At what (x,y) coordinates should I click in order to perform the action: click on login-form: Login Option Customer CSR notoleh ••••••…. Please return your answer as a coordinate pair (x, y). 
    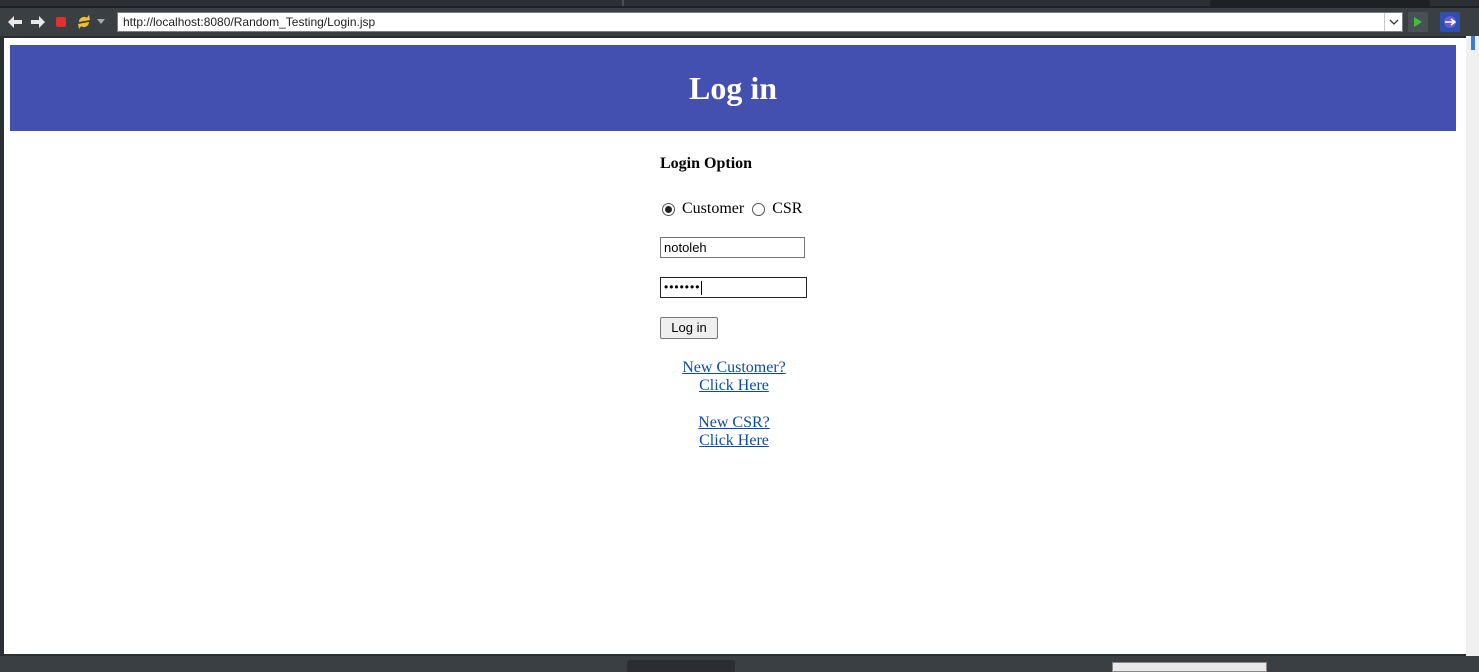
    Looking at the image, I should click on (770, 301).